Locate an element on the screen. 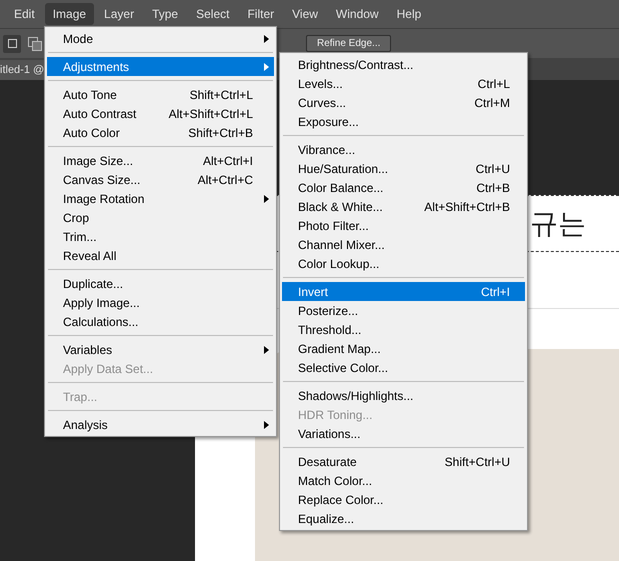 This screenshot has height=561, width=619. menu-bar-item: Layer is located at coordinates (119, 14).